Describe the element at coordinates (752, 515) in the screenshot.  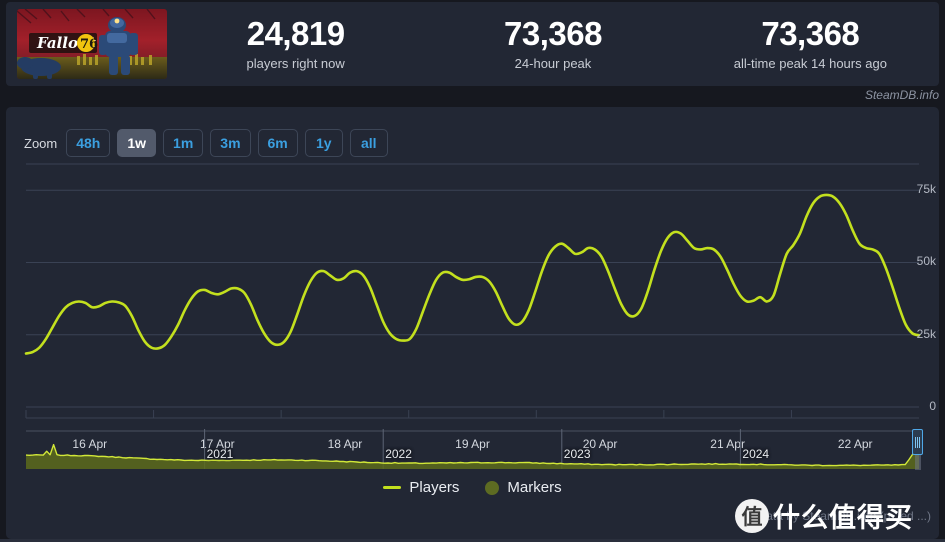
I see `smzdm-badge-icon: 值` at that location.